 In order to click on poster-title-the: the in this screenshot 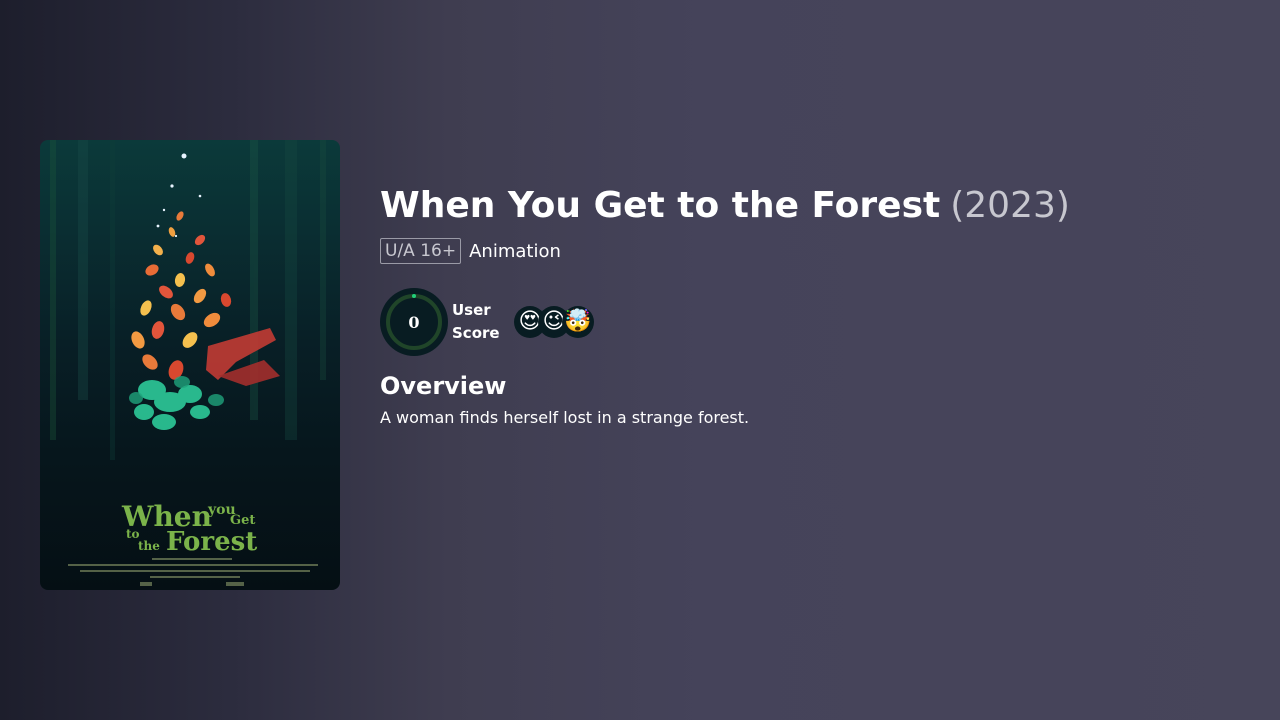, I will do `click(149, 546)`.